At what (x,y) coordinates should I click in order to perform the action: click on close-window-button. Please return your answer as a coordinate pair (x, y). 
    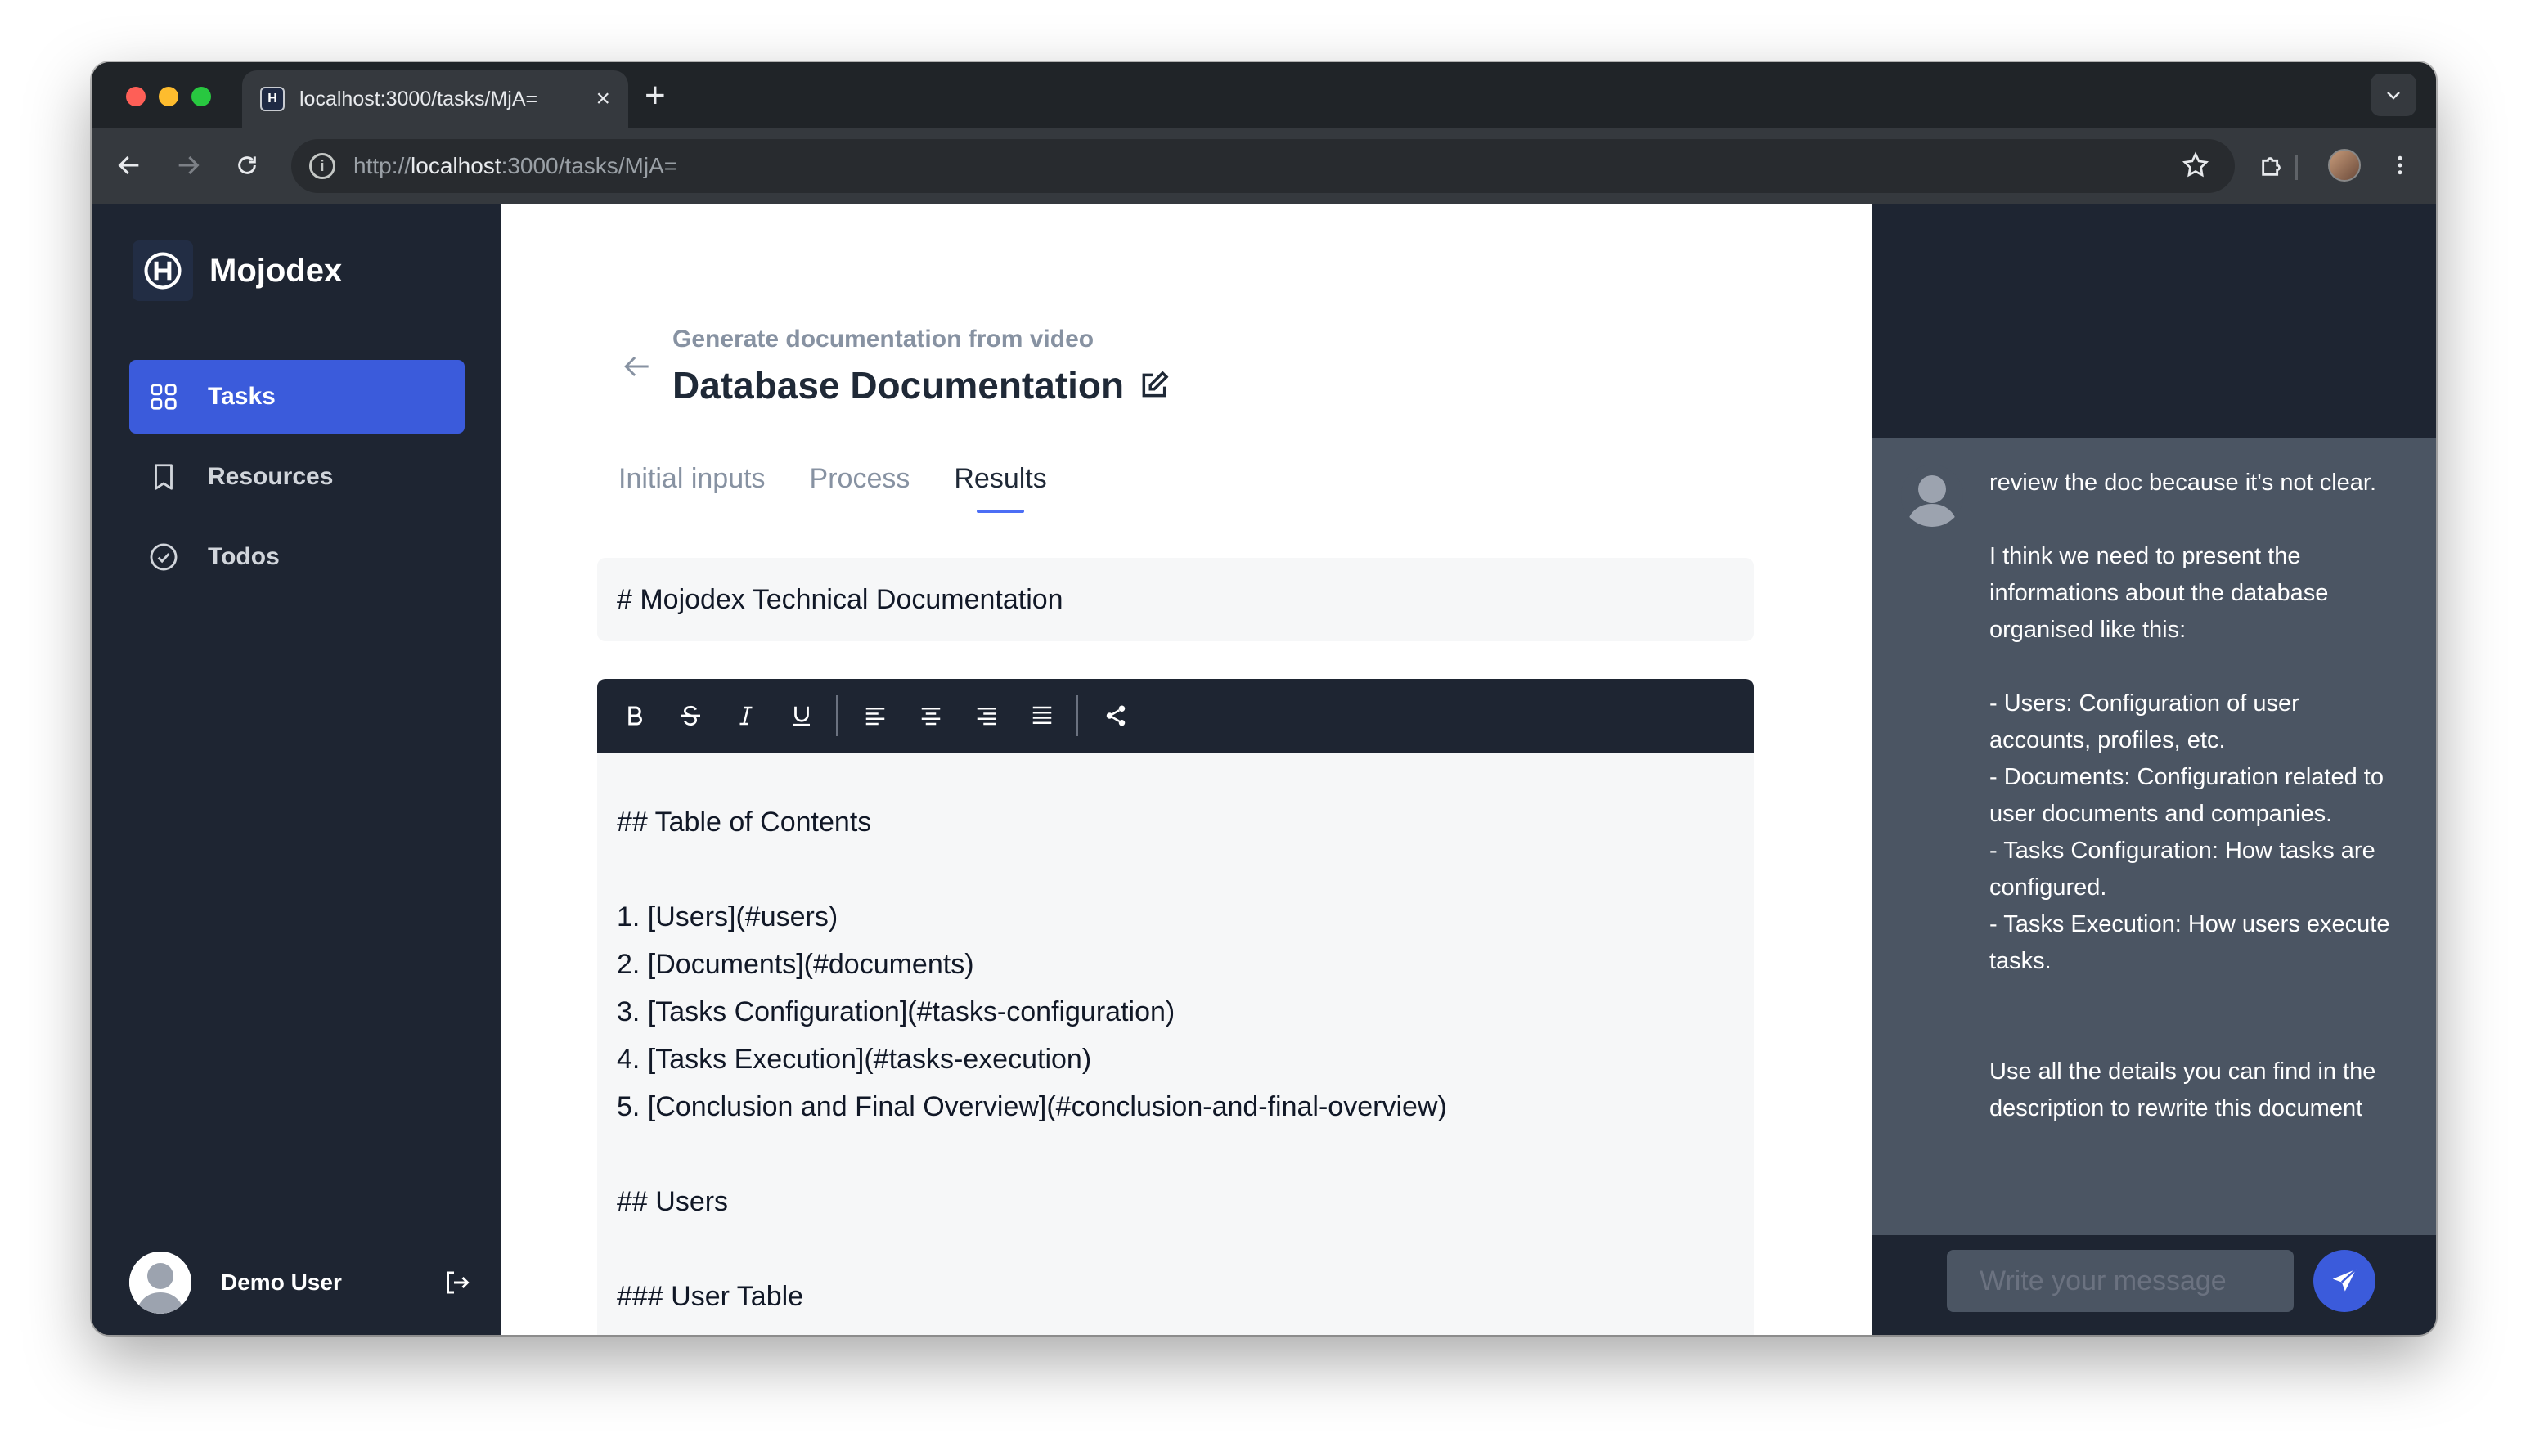
    Looking at the image, I should click on (136, 97).